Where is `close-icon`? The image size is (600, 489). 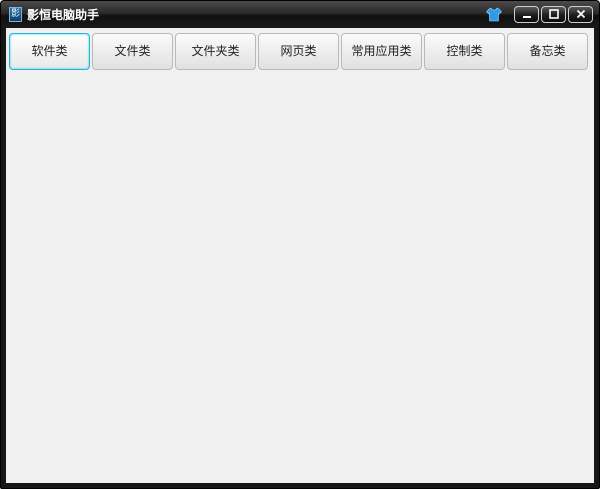
close-icon is located at coordinates (580, 14).